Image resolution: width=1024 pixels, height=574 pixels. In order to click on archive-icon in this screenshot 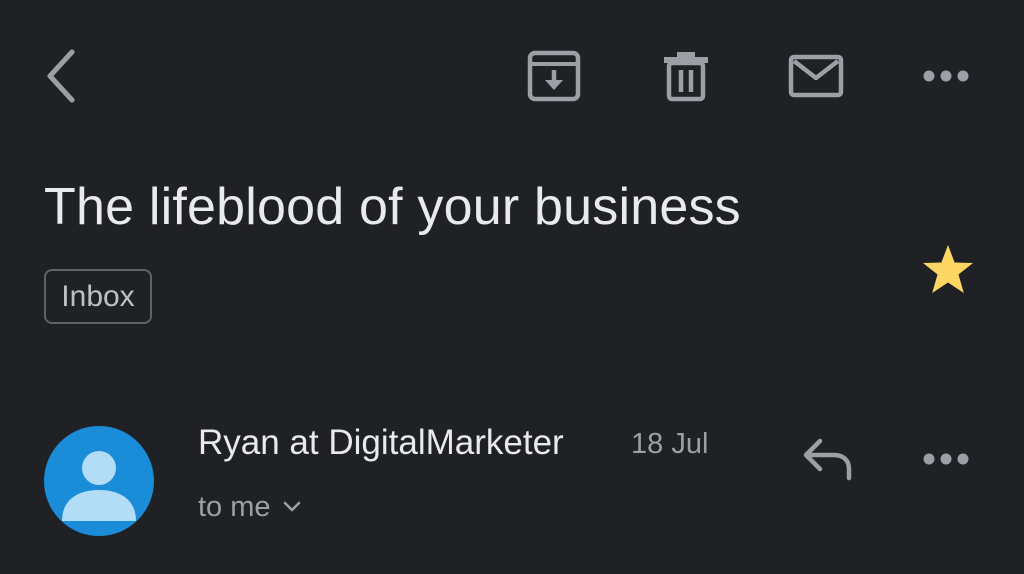, I will do `click(554, 76)`.